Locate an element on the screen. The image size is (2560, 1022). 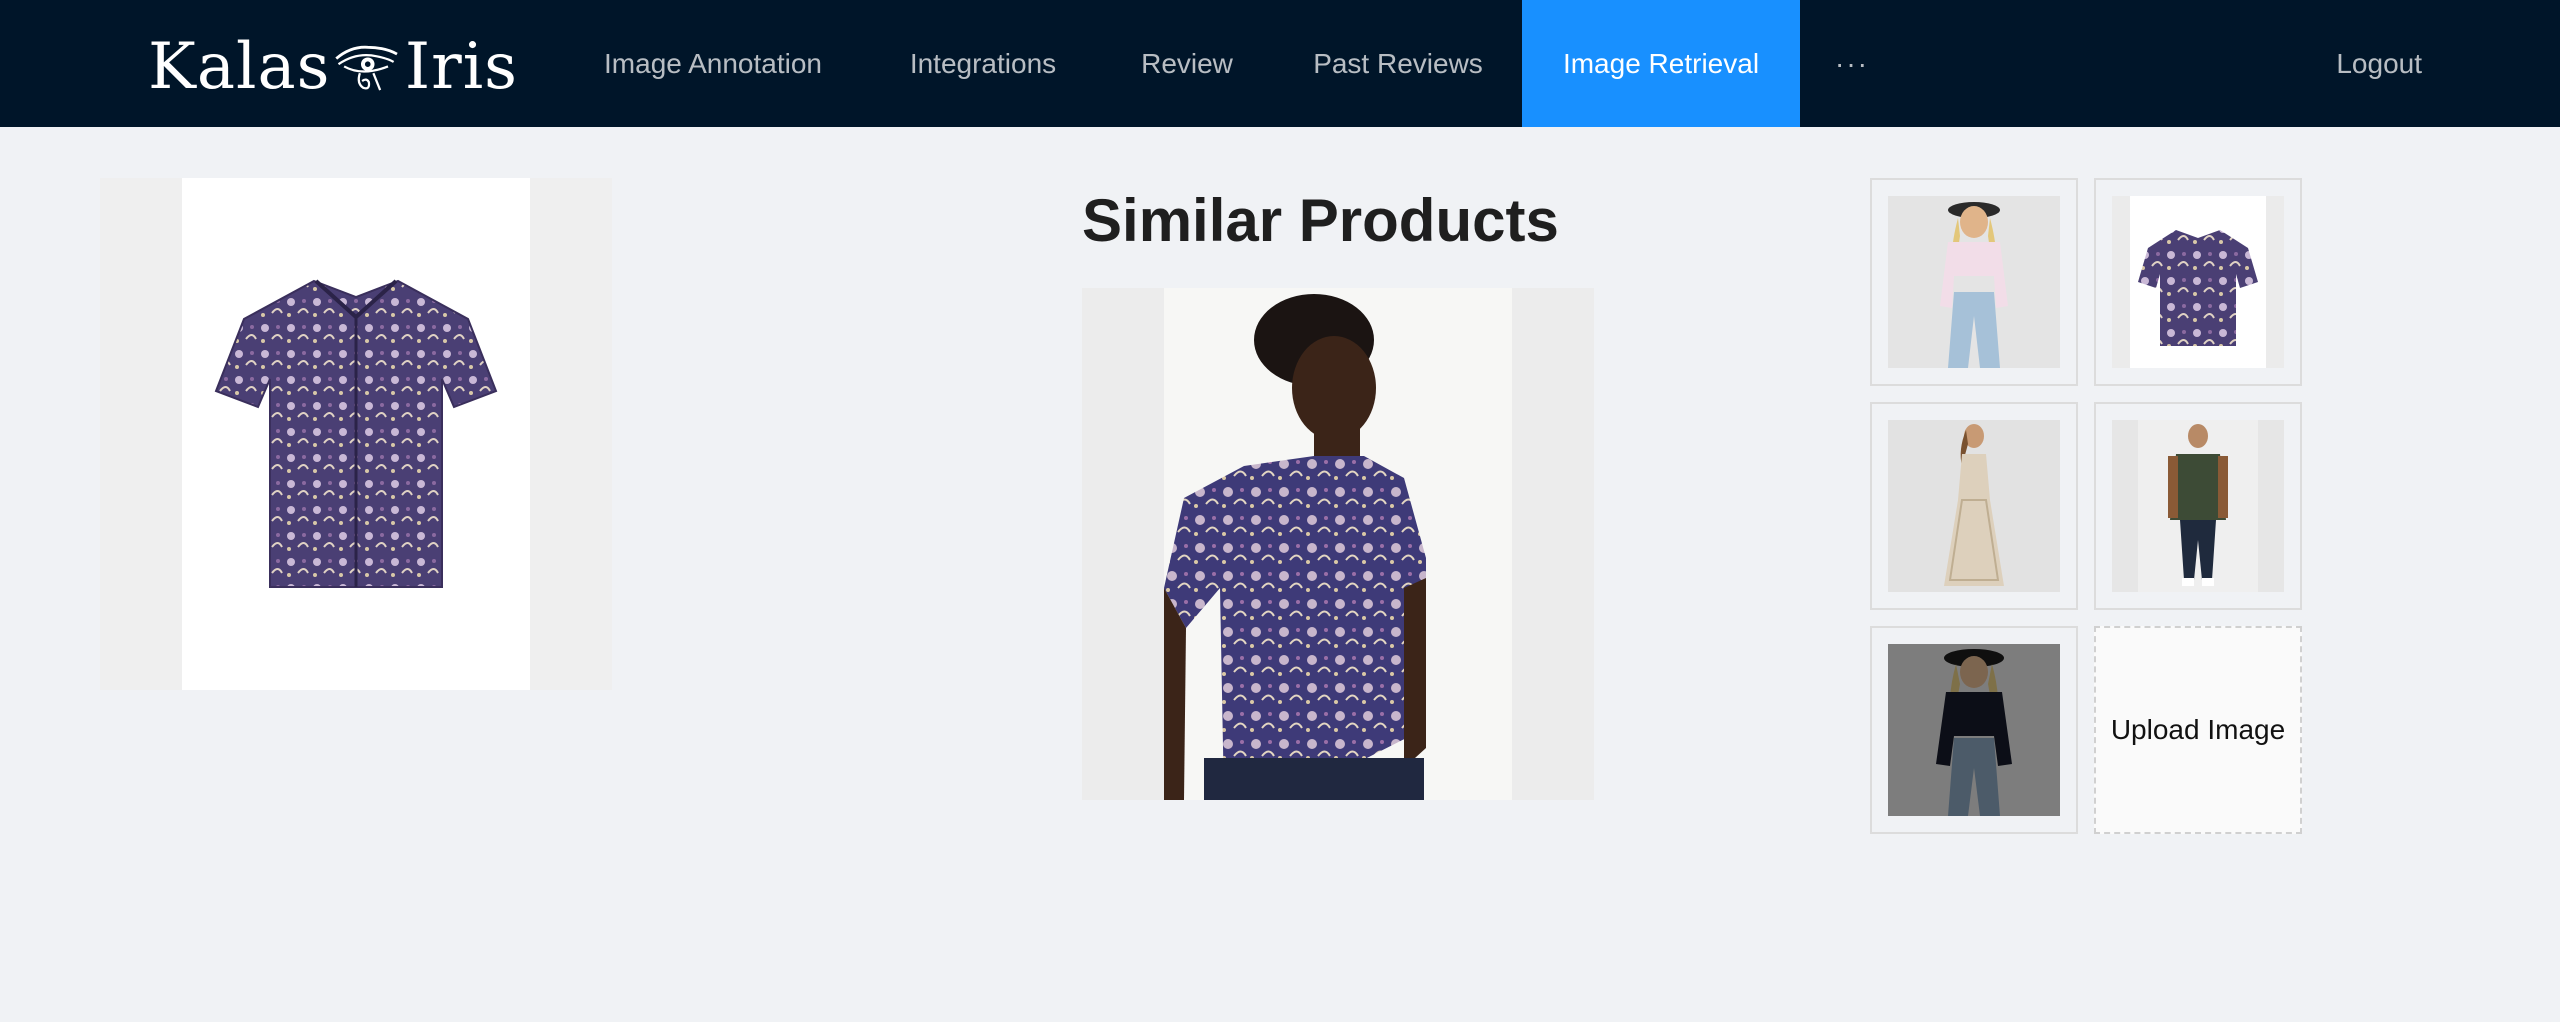
woman-lace-dress-icon is located at coordinates (1974, 506).